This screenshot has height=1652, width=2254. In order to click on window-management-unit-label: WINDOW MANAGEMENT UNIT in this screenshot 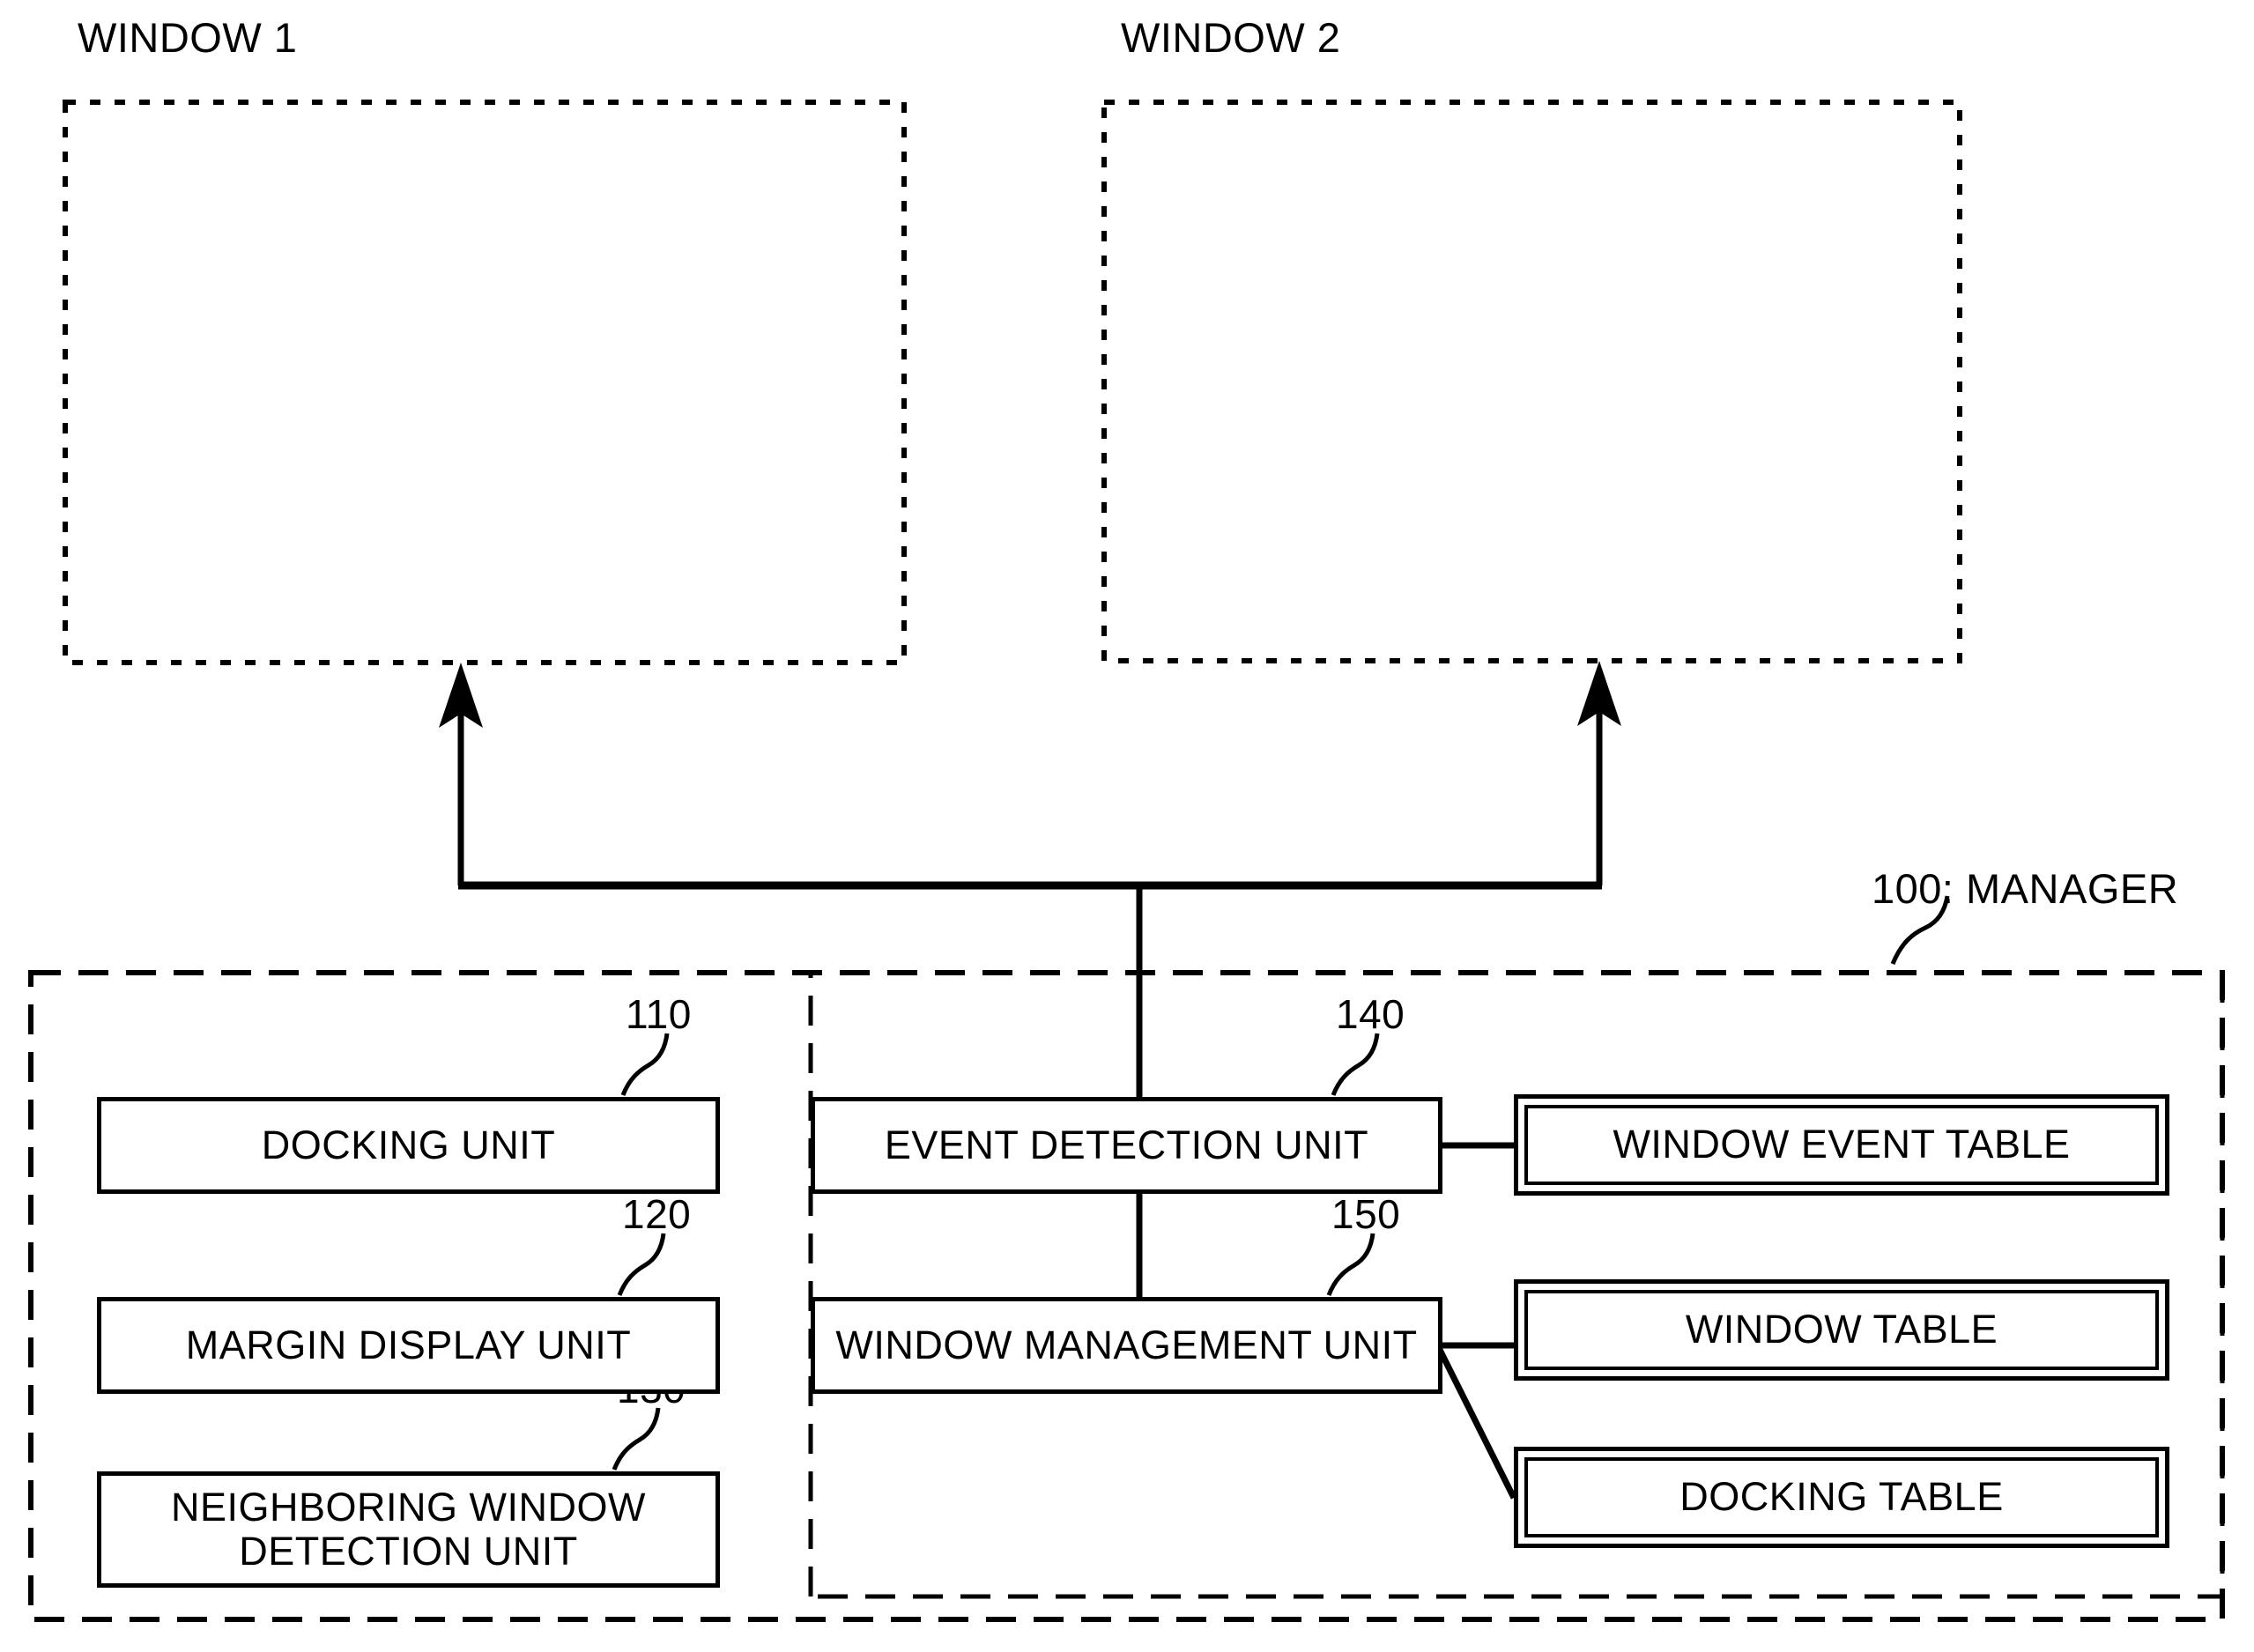, I will do `click(1126, 1344)`.